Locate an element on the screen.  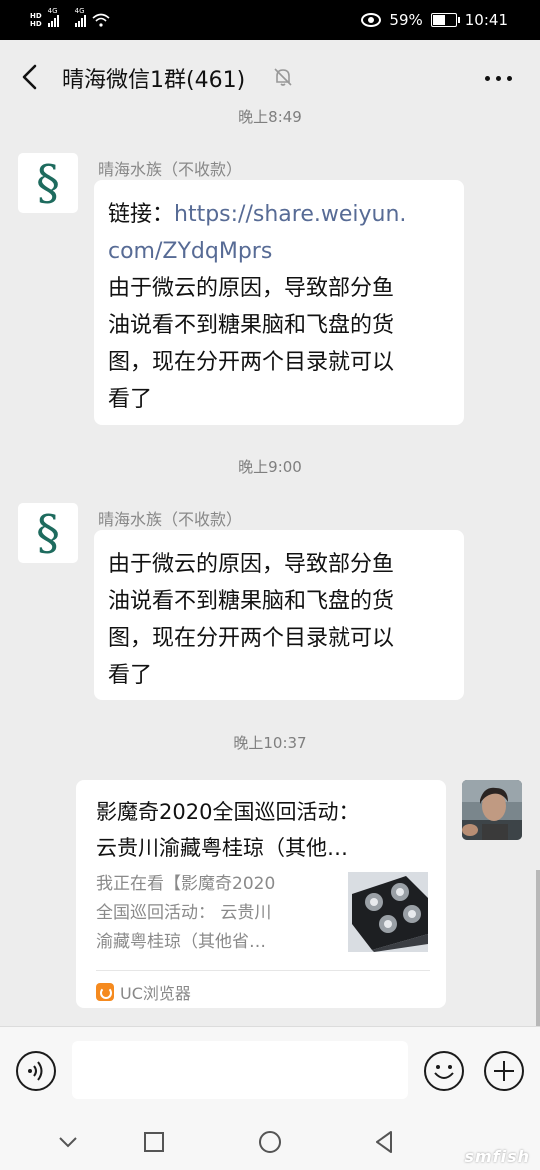
message-link-cont: com/ZYdqMprs is located at coordinates (279, 251).